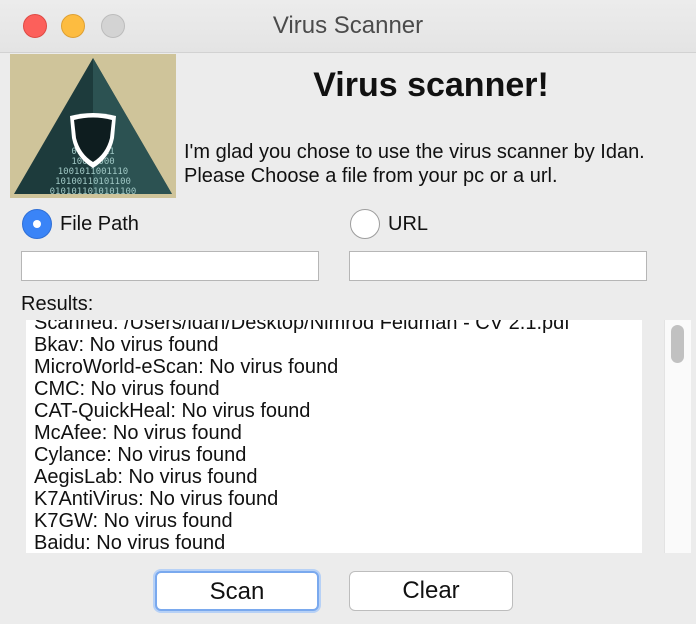 This screenshot has width=696, height=624. Describe the element at coordinates (186, 367) in the screenshot. I see `result-line: MicroWorld-eScan: No virus found` at that location.